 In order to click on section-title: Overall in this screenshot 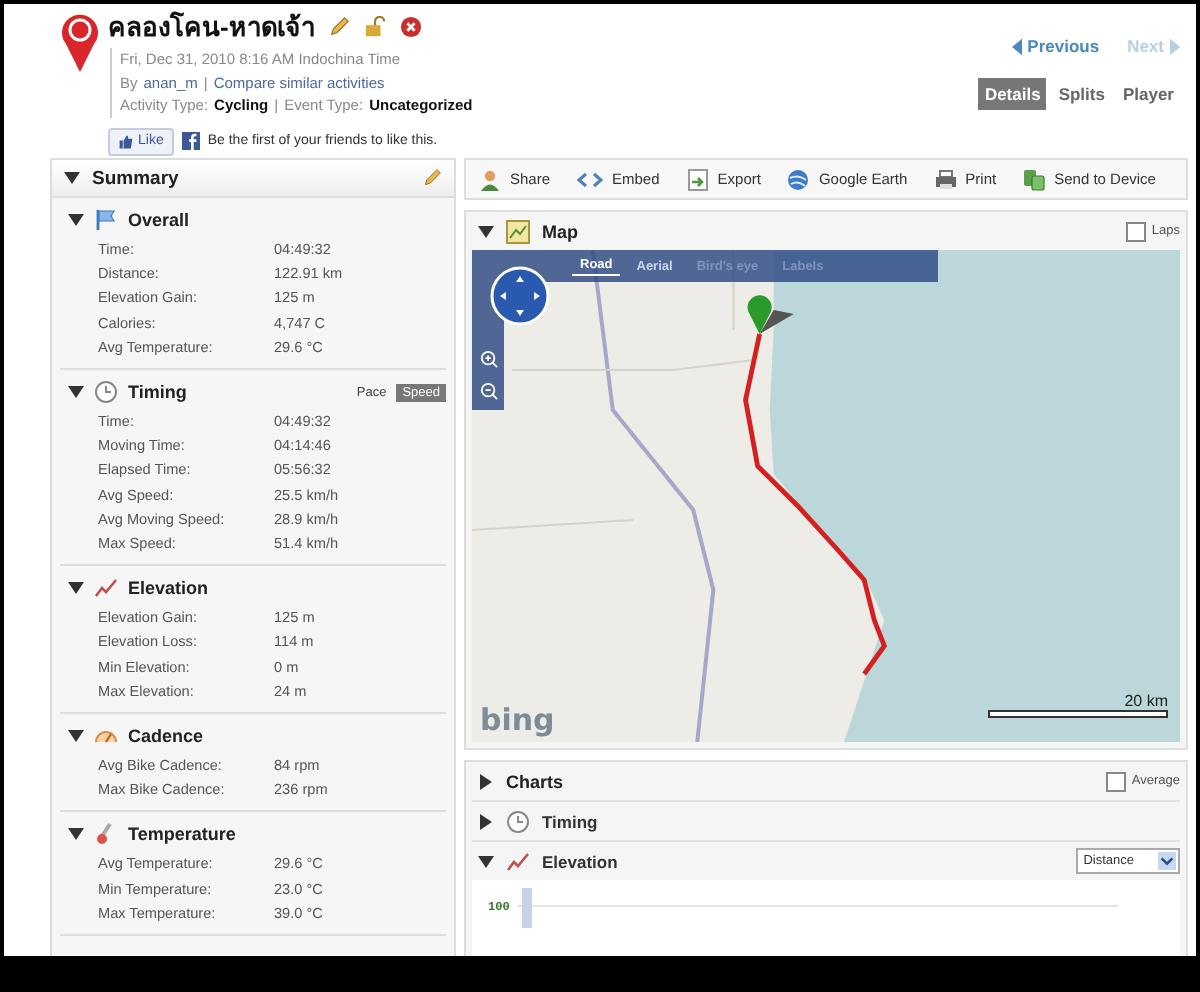, I will do `click(160, 220)`.